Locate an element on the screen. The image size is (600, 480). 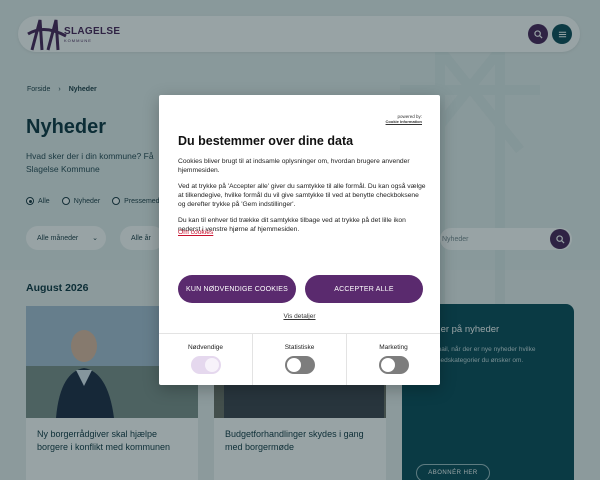
necessary-only-button: KUN NØDVENDIGE COOKIES is located at coordinates (237, 289).